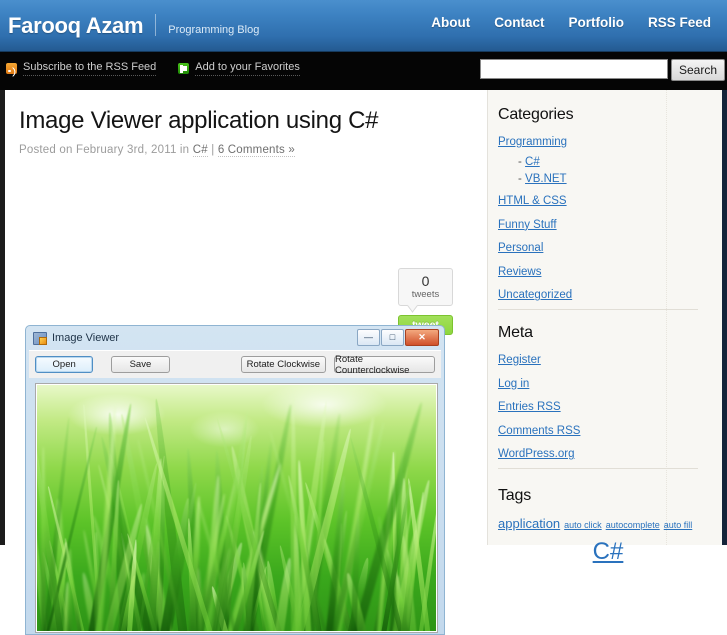 The image size is (727, 635). I want to click on app-window-title: Image Viewer, so click(86, 338).